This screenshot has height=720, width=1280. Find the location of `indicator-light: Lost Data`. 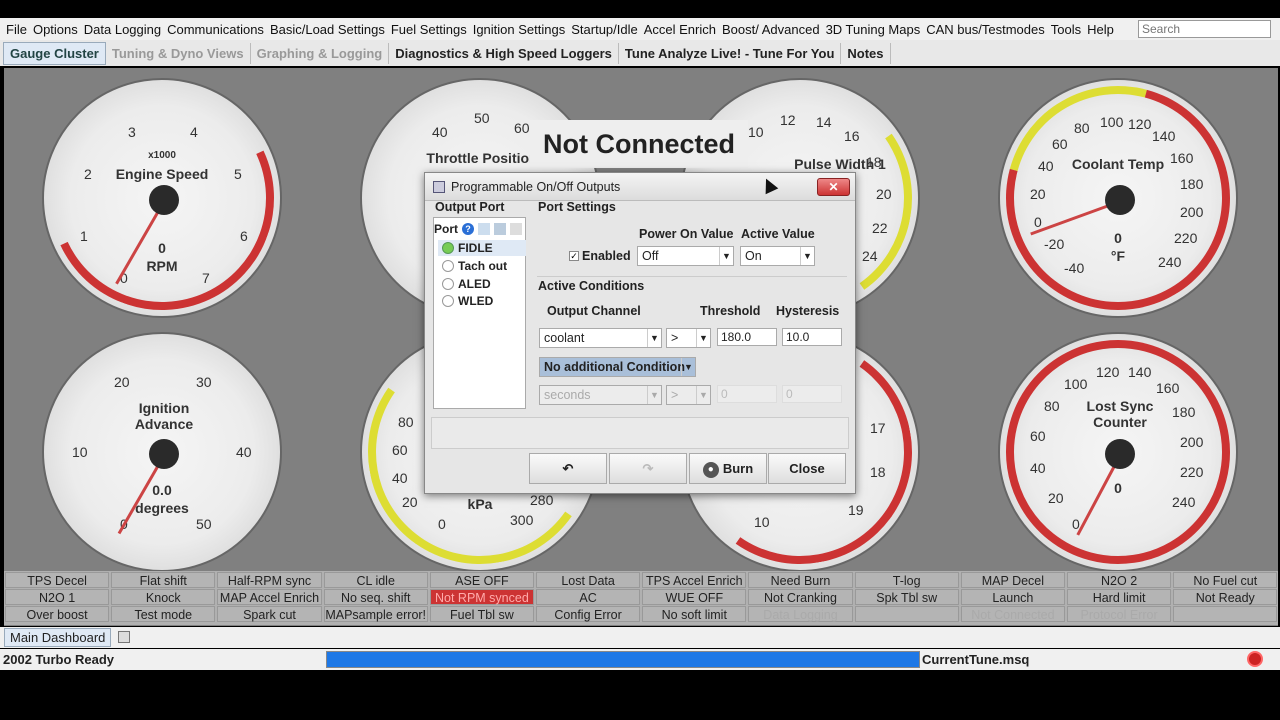

indicator-light: Lost Data is located at coordinates (588, 580).